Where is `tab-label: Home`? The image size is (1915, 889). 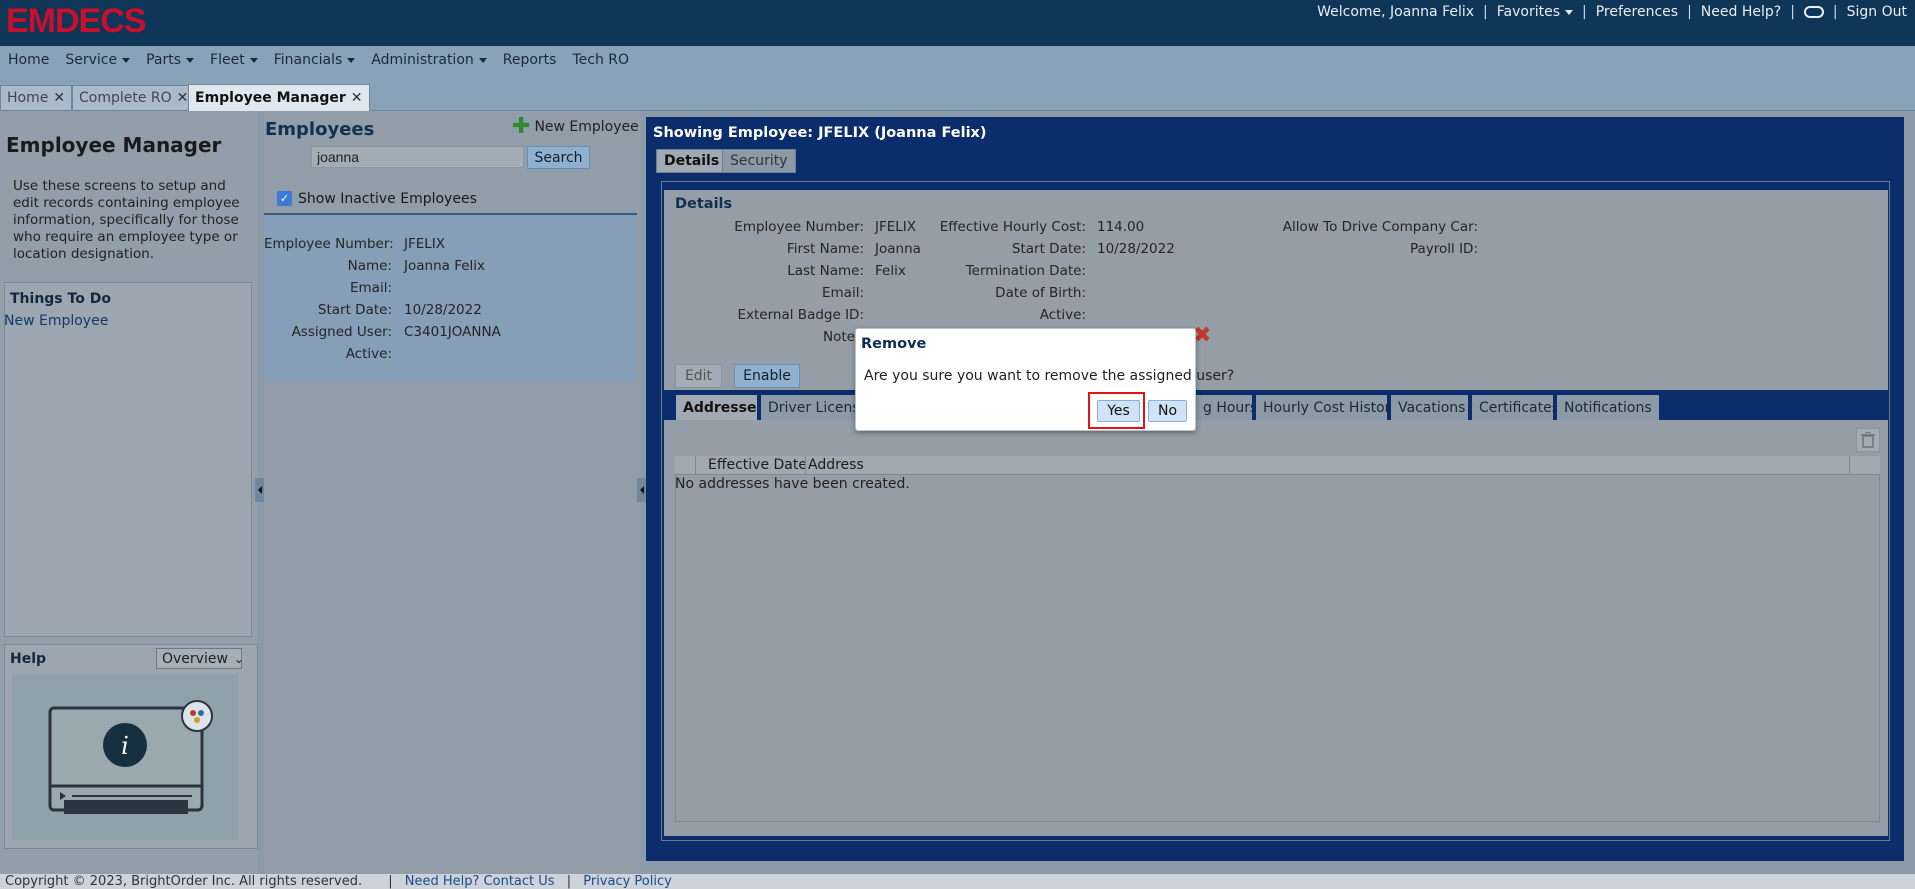
tab-label: Home is located at coordinates (28, 98).